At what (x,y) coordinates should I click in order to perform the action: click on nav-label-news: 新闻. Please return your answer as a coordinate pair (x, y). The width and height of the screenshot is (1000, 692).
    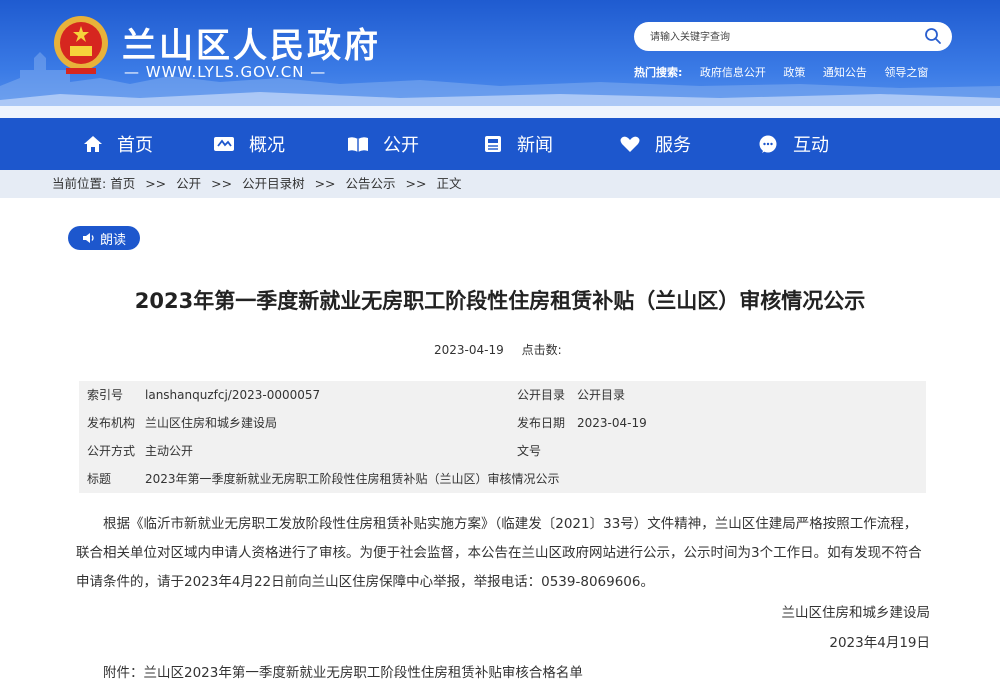
    Looking at the image, I should click on (535, 145).